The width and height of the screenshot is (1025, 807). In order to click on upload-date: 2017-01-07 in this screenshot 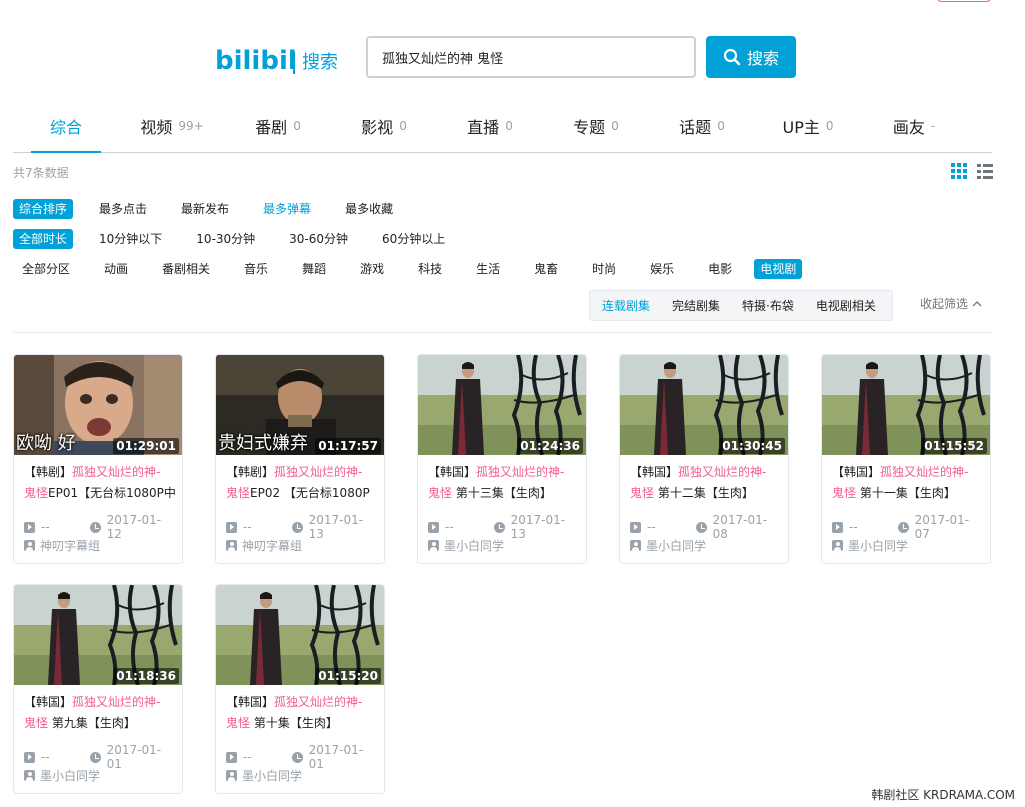, I will do `click(942, 527)`.